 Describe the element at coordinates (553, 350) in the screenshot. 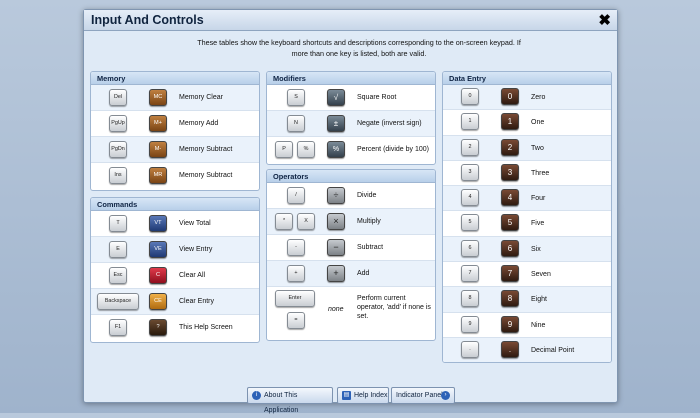

I see `data-entry-desc: Decimal Point` at that location.